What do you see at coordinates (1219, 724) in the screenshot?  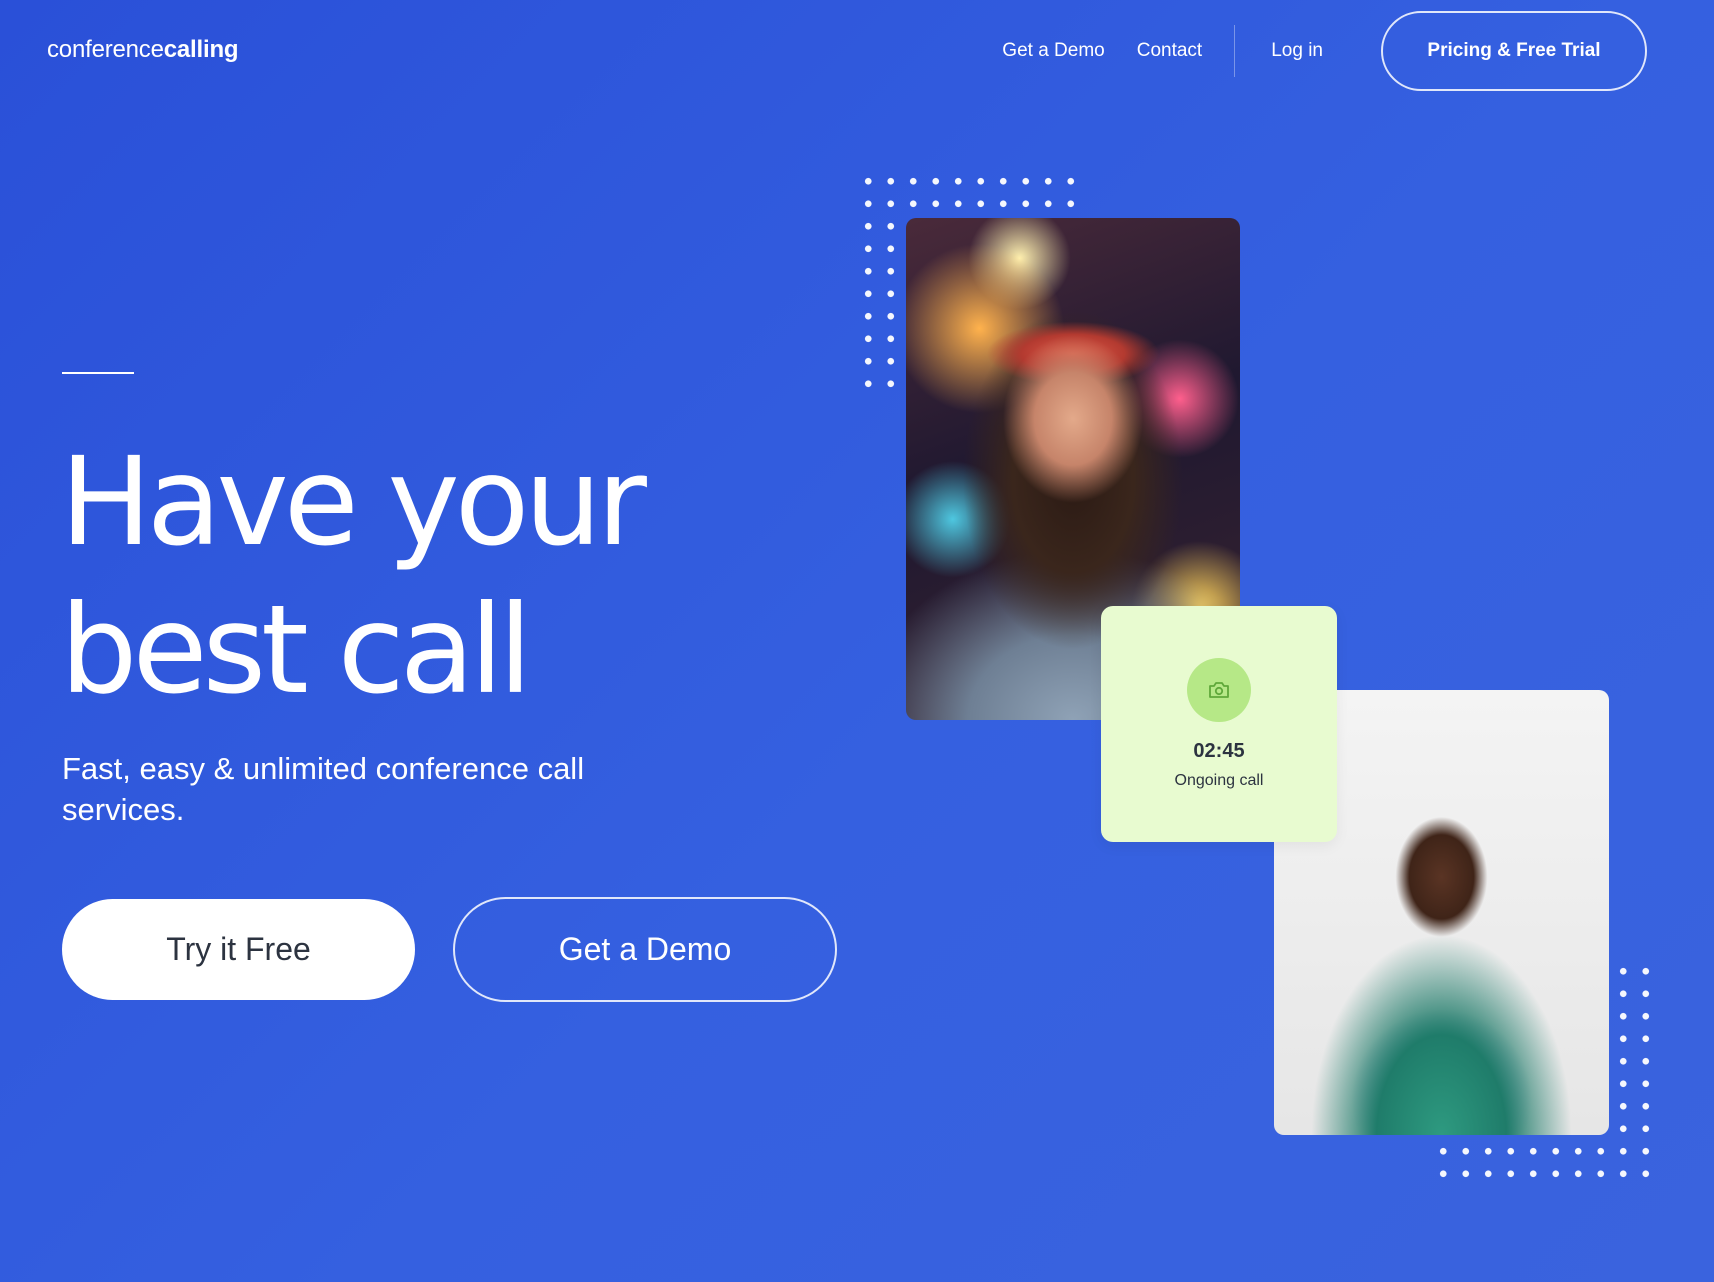 I see `ongoing-call-card: 02:45 Ongoing call` at bounding box center [1219, 724].